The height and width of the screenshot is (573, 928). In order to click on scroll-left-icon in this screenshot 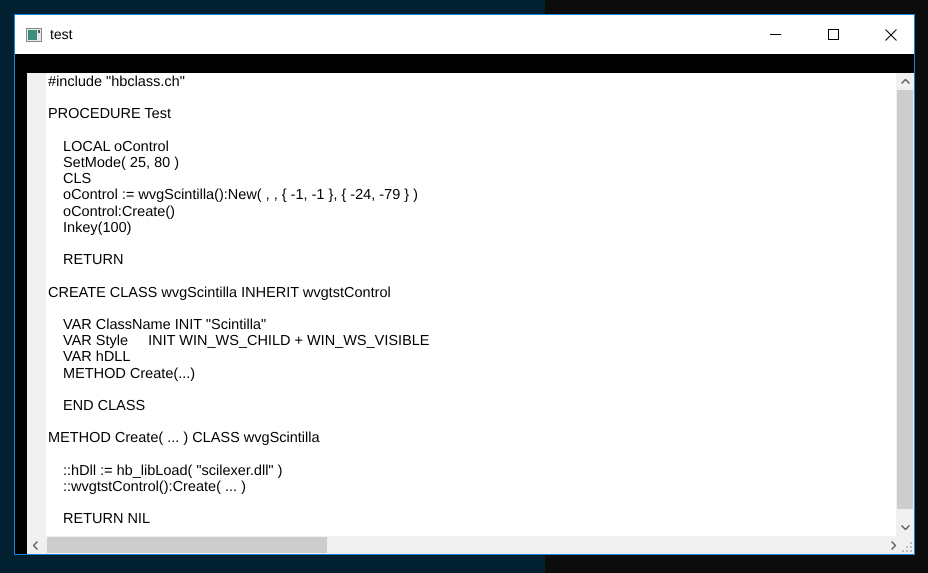, I will do `click(35, 545)`.